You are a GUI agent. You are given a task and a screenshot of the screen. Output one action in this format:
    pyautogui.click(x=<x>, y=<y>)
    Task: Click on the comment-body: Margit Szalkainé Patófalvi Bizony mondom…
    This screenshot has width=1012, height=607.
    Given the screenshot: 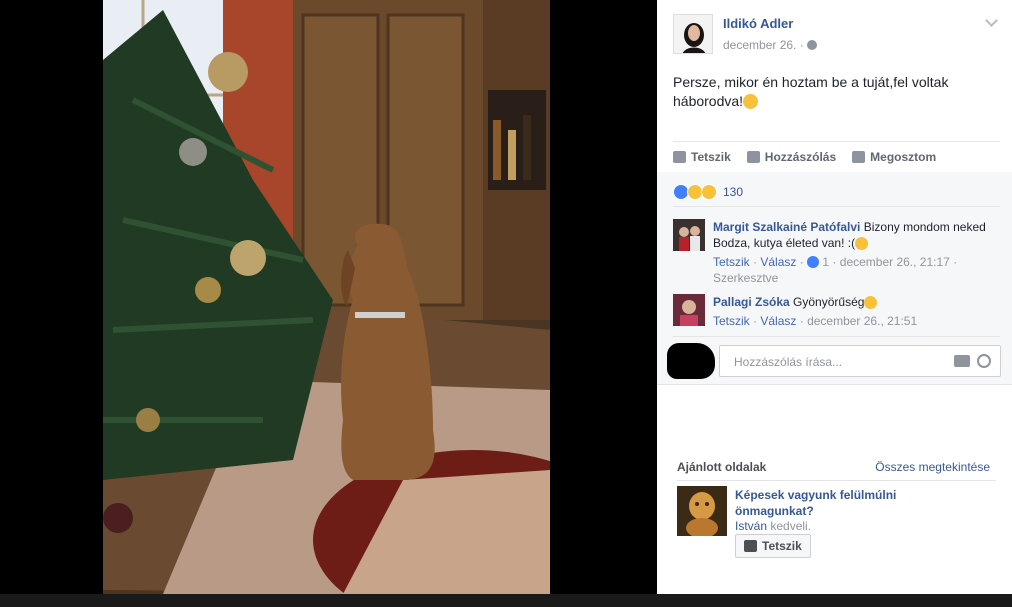 What is the action you would take?
    pyautogui.click(x=858, y=252)
    